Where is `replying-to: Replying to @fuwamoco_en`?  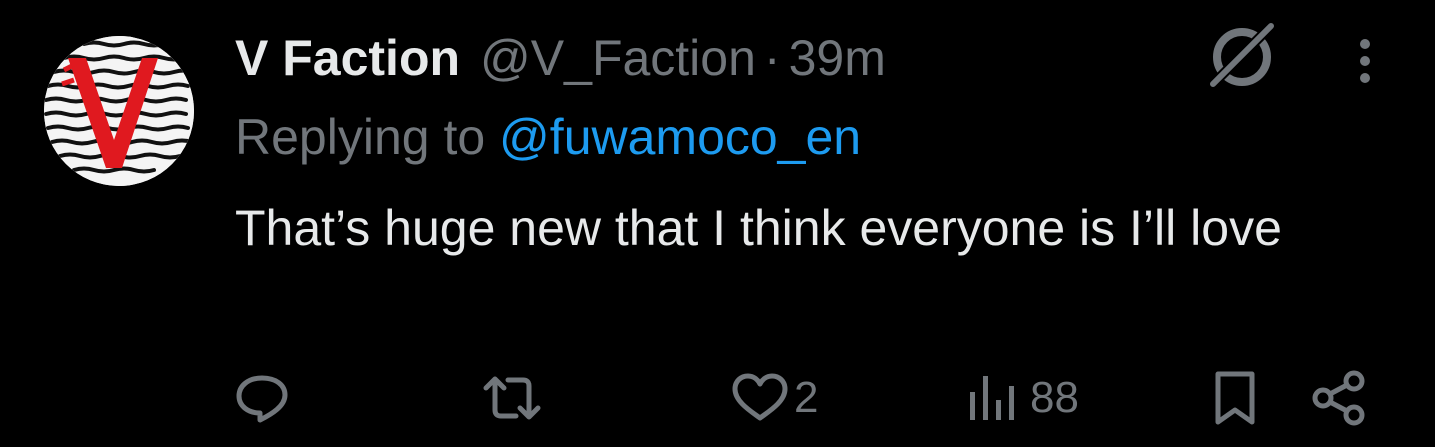
replying-to: Replying to @fuwamoco_en is located at coordinates (548, 137).